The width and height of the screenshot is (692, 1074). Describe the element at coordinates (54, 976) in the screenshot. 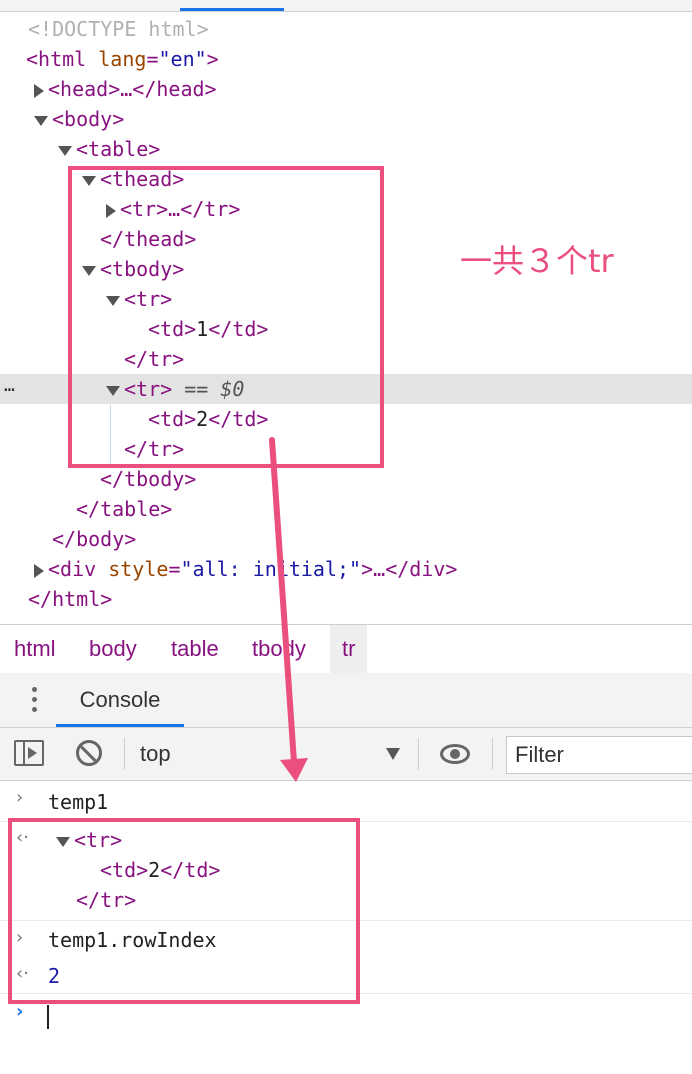

I see `console-result-2: 2` at that location.